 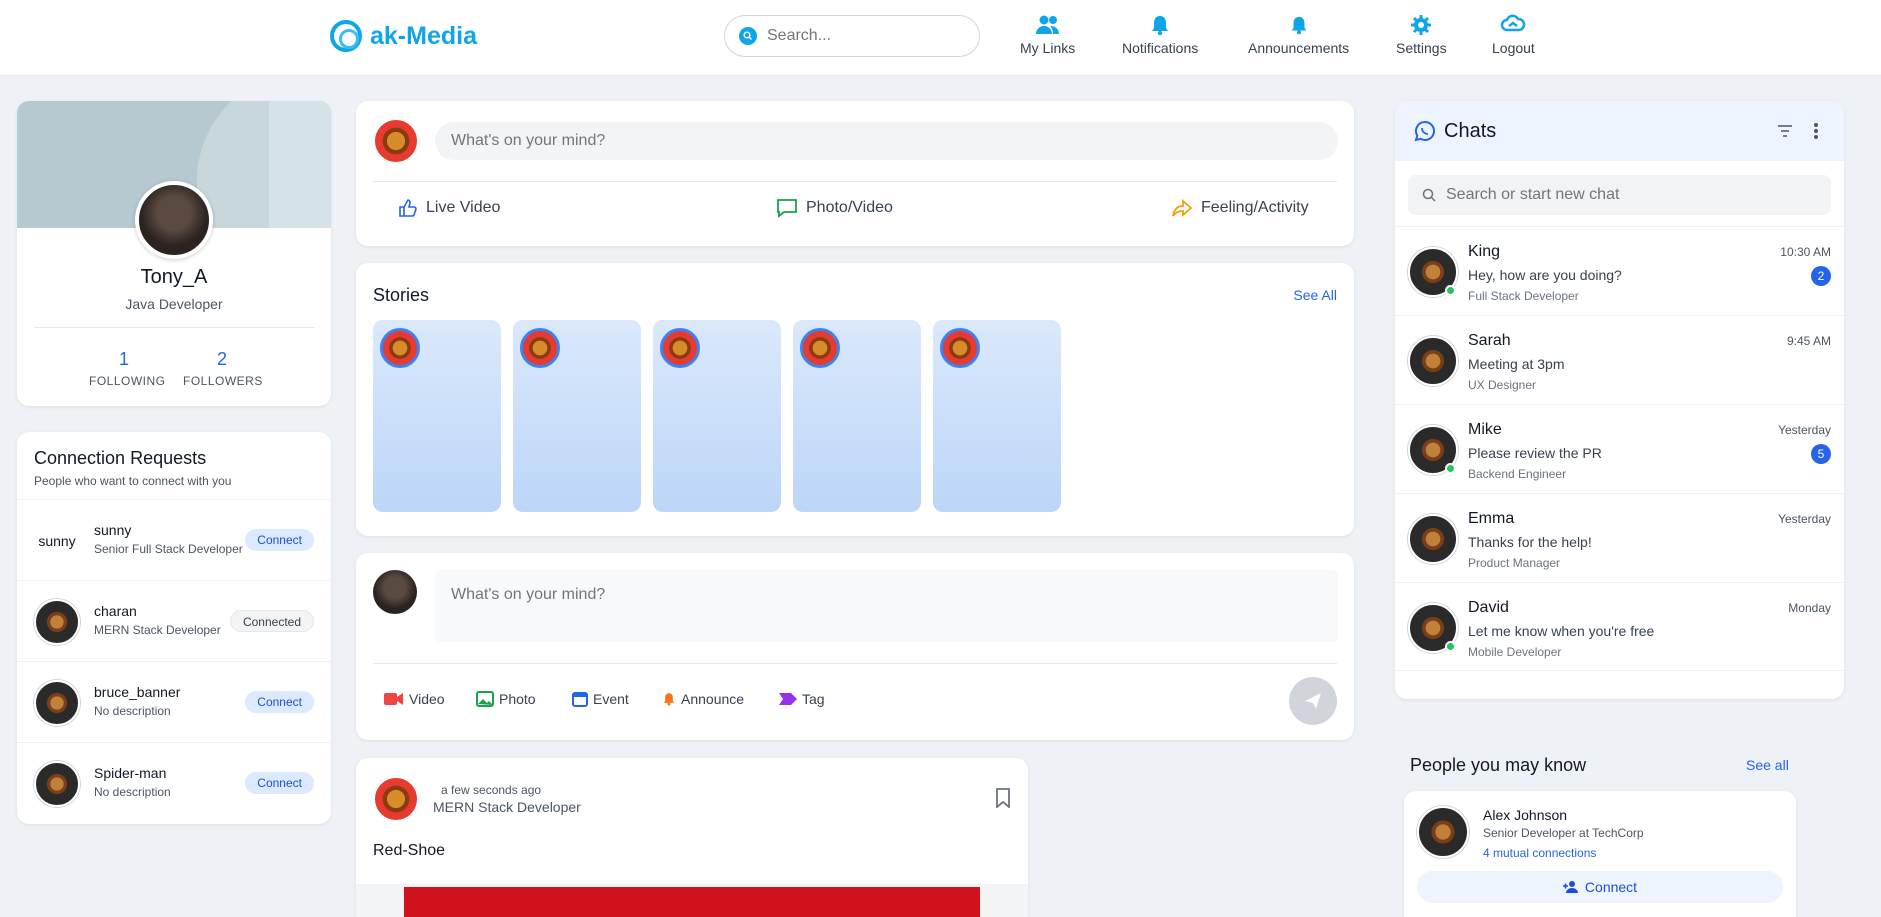 I want to click on search-input, so click(x=867, y=36).